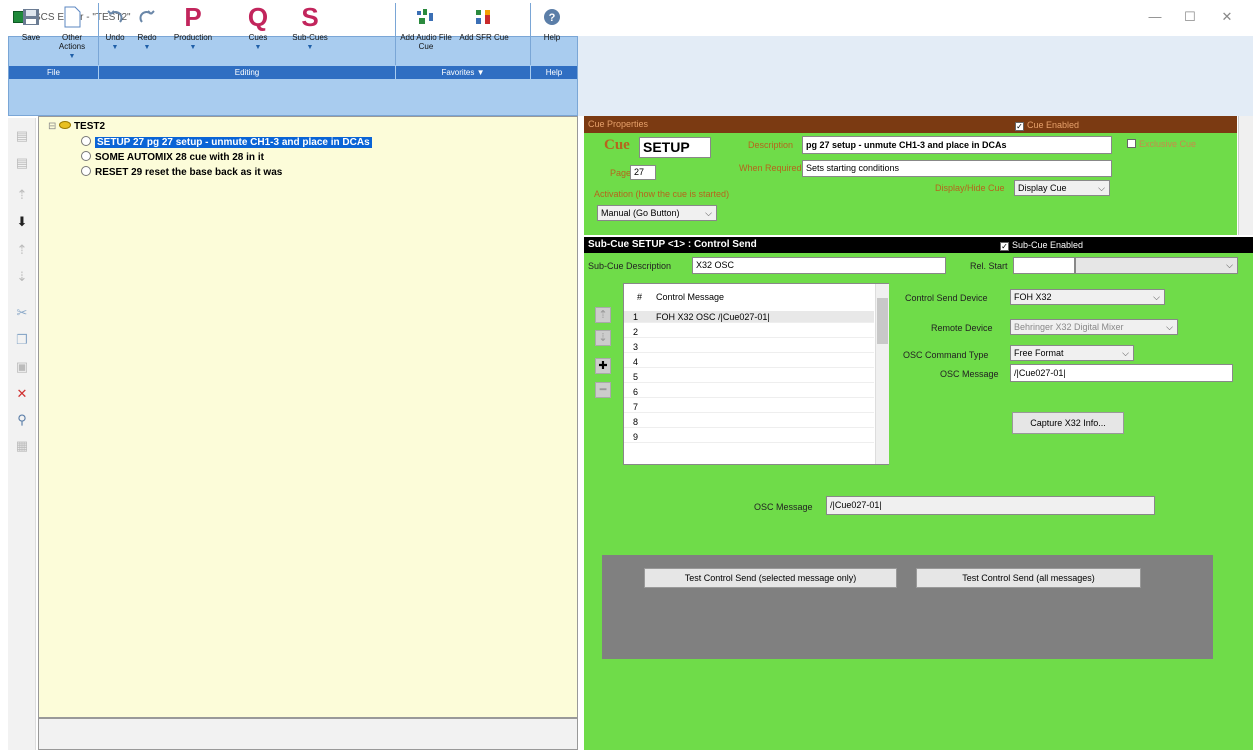  I want to click on cue-field: SETUP, so click(675, 147).